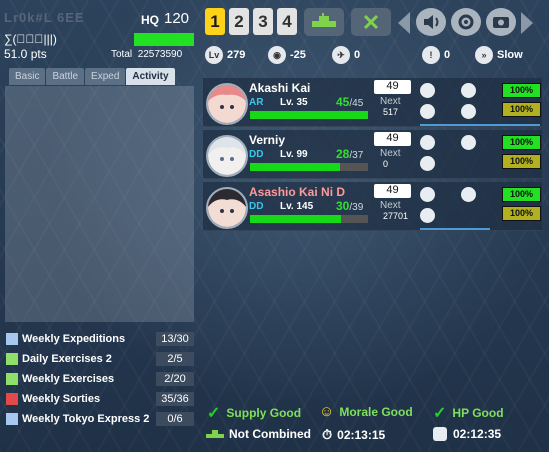 This screenshot has width=549, height=452. What do you see at coordinates (74, 339) in the screenshot?
I see `quest-name: Weekly Expeditions` at bounding box center [74, 339].